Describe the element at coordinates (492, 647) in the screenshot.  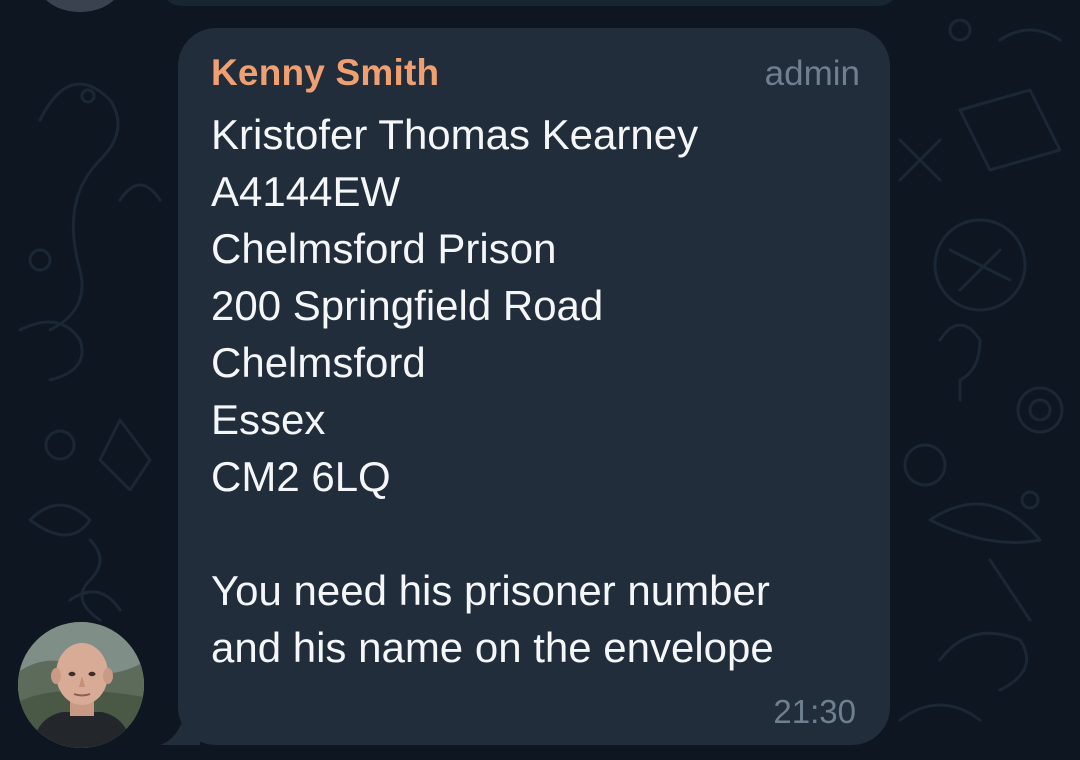
I see `message-line: and his name on the envelope` at that location.